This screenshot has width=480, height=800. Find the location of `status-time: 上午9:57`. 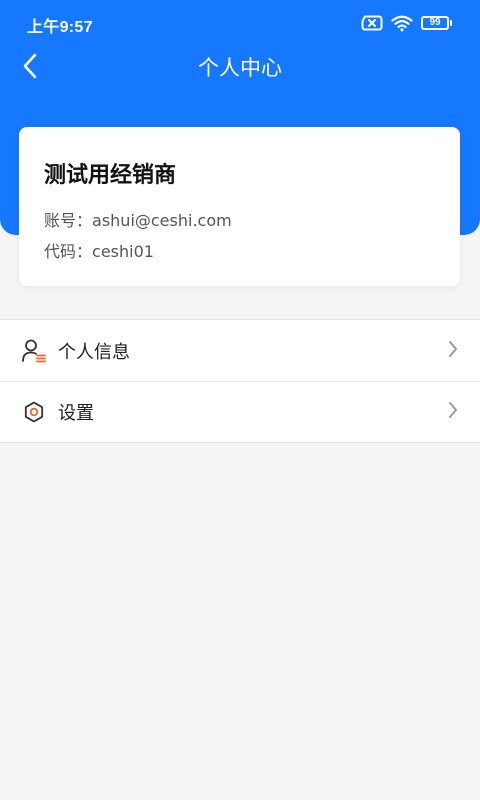

status-time: 上午9:57 is located at coordinates (60, 27).